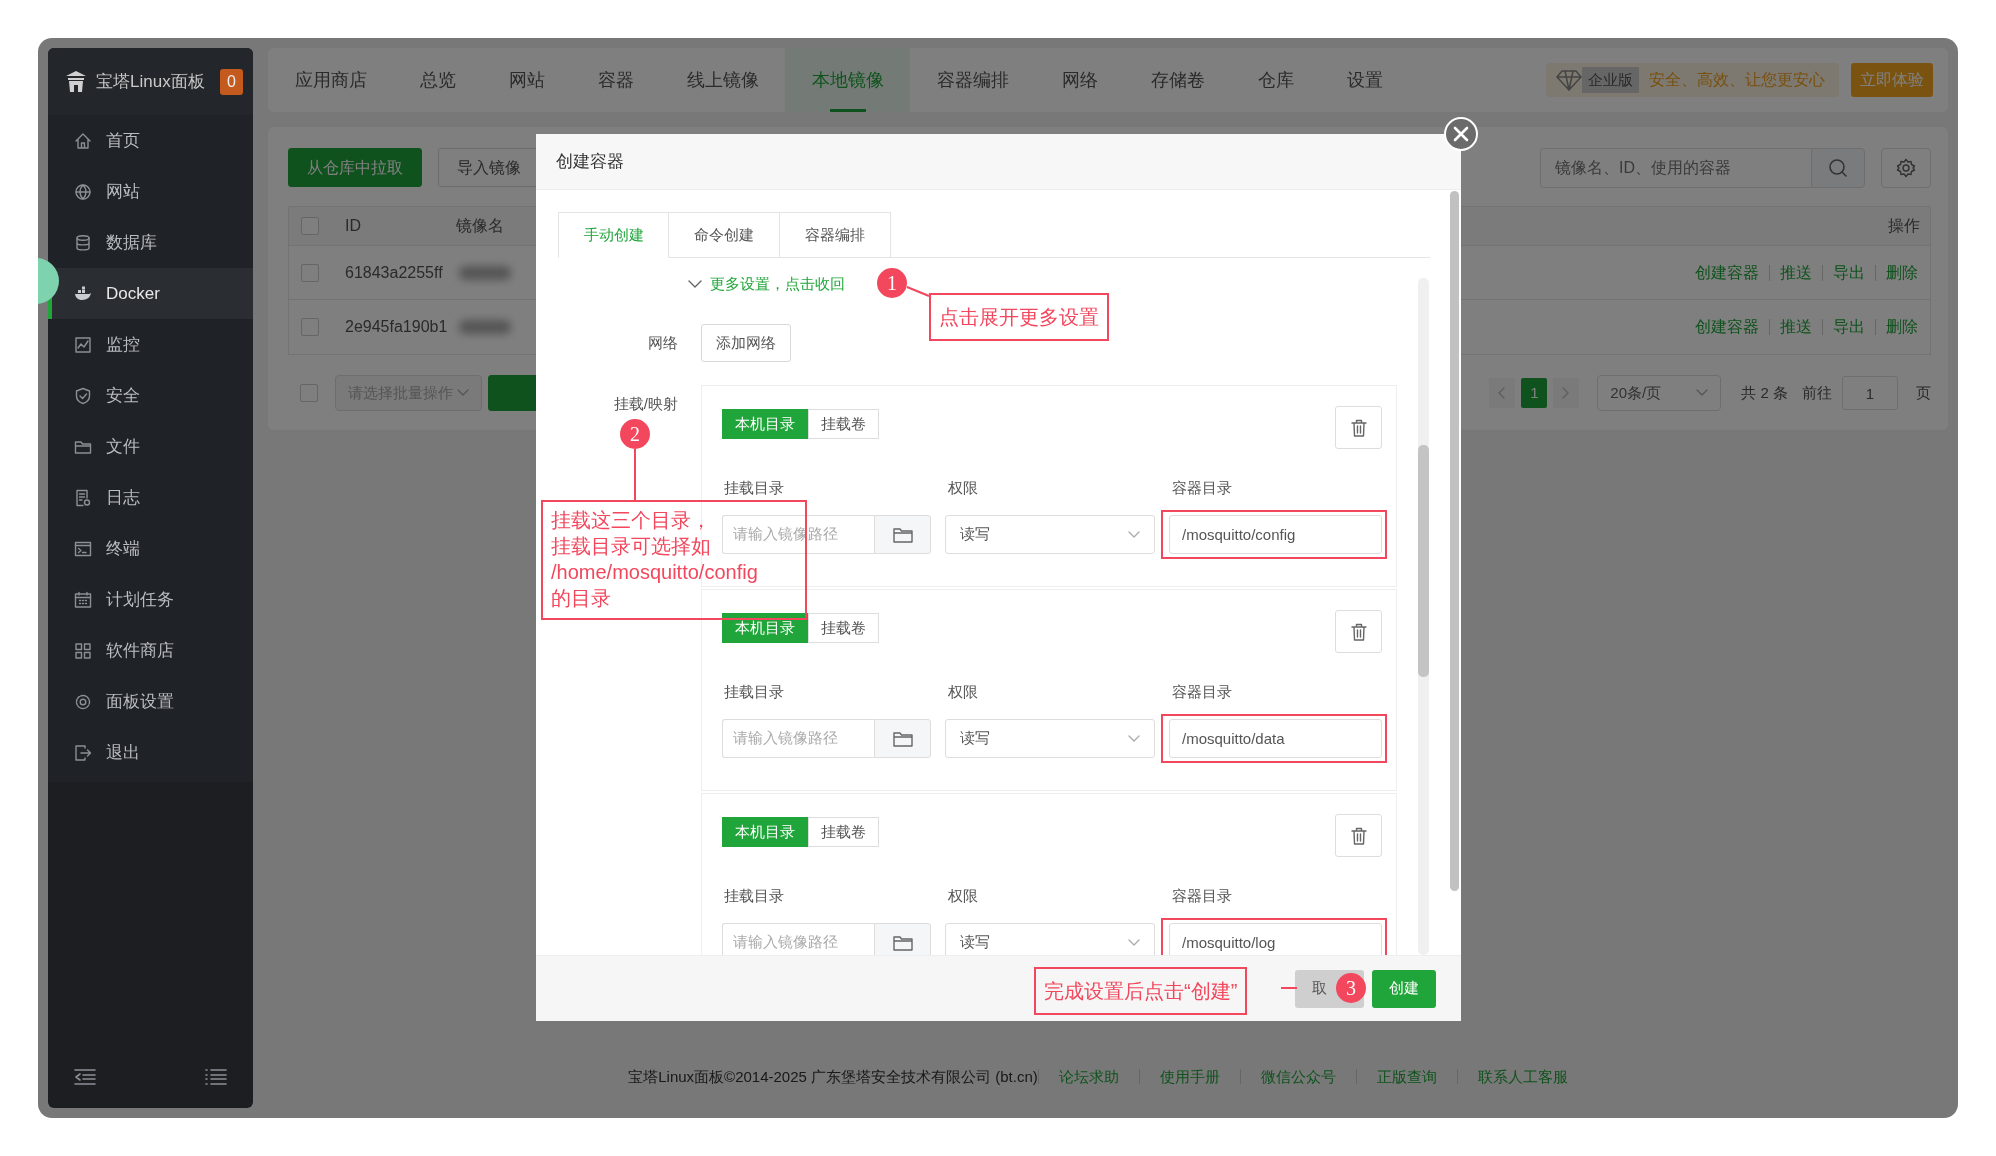 This screenshot has width=1996, height=1156. What do you see at coordinates (833, 1076) in the screenshot?
I see `copyright-text: 宝塔Linux面板©2014-2025 广东堡塔安全技术有限公司 (bt.cn)` at bounding box center [833, 1076].